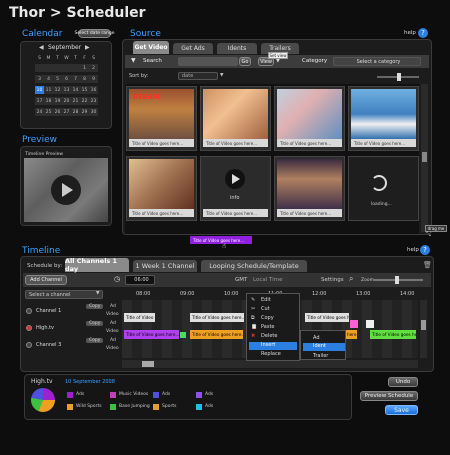 The height and width of the screenshot is (455, 450). Describe the element at coordinates (427, 265) in the screenshot. I see `trash-icon: 🗑` at that location.